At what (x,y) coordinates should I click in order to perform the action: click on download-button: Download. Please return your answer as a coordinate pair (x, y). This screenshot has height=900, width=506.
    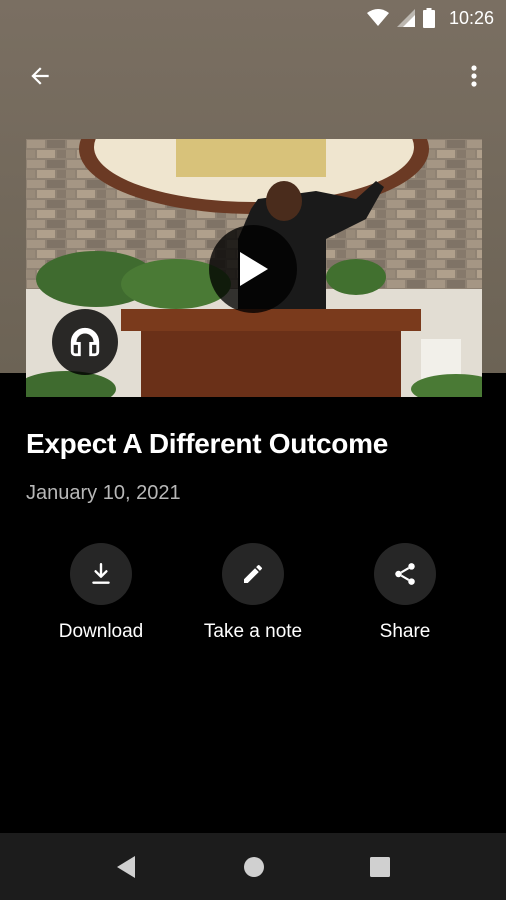
    Looking at the image, I should click on (101, 593).